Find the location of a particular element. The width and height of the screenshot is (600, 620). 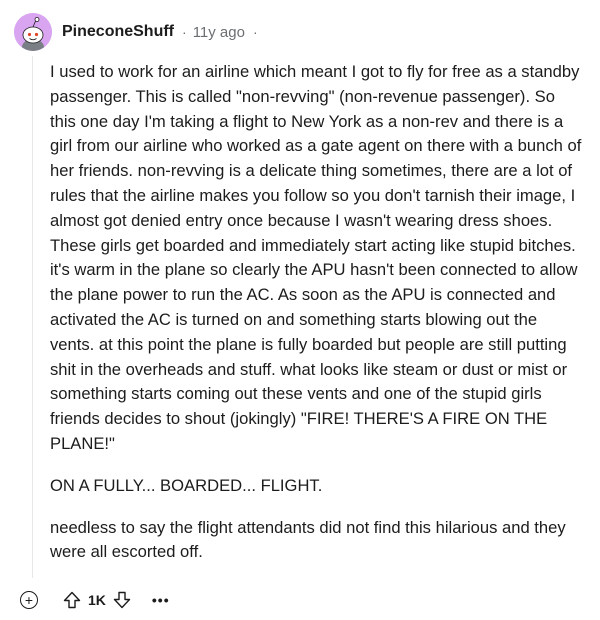

comment-author: PineconeShuff is located at coordinates (118, 32).